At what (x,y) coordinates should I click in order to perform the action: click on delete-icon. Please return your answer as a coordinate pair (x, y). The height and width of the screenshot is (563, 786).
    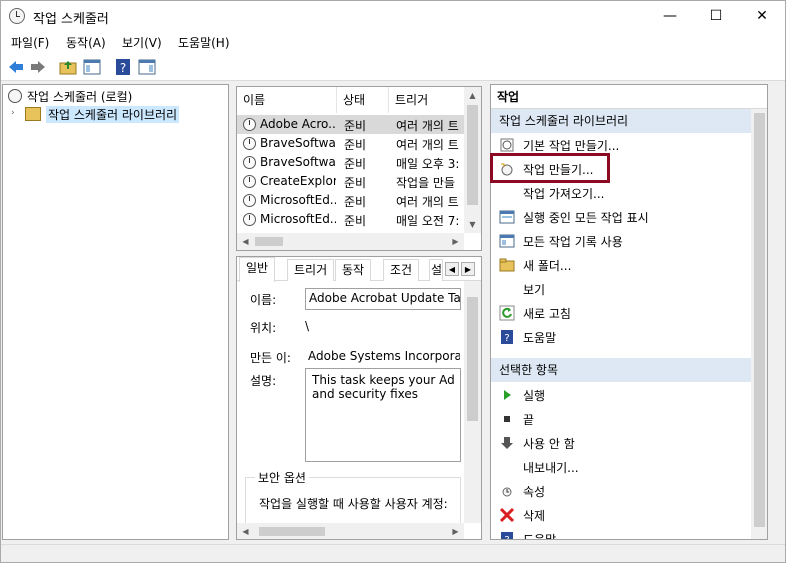
    Looking at the image, I should click on (507, 515).